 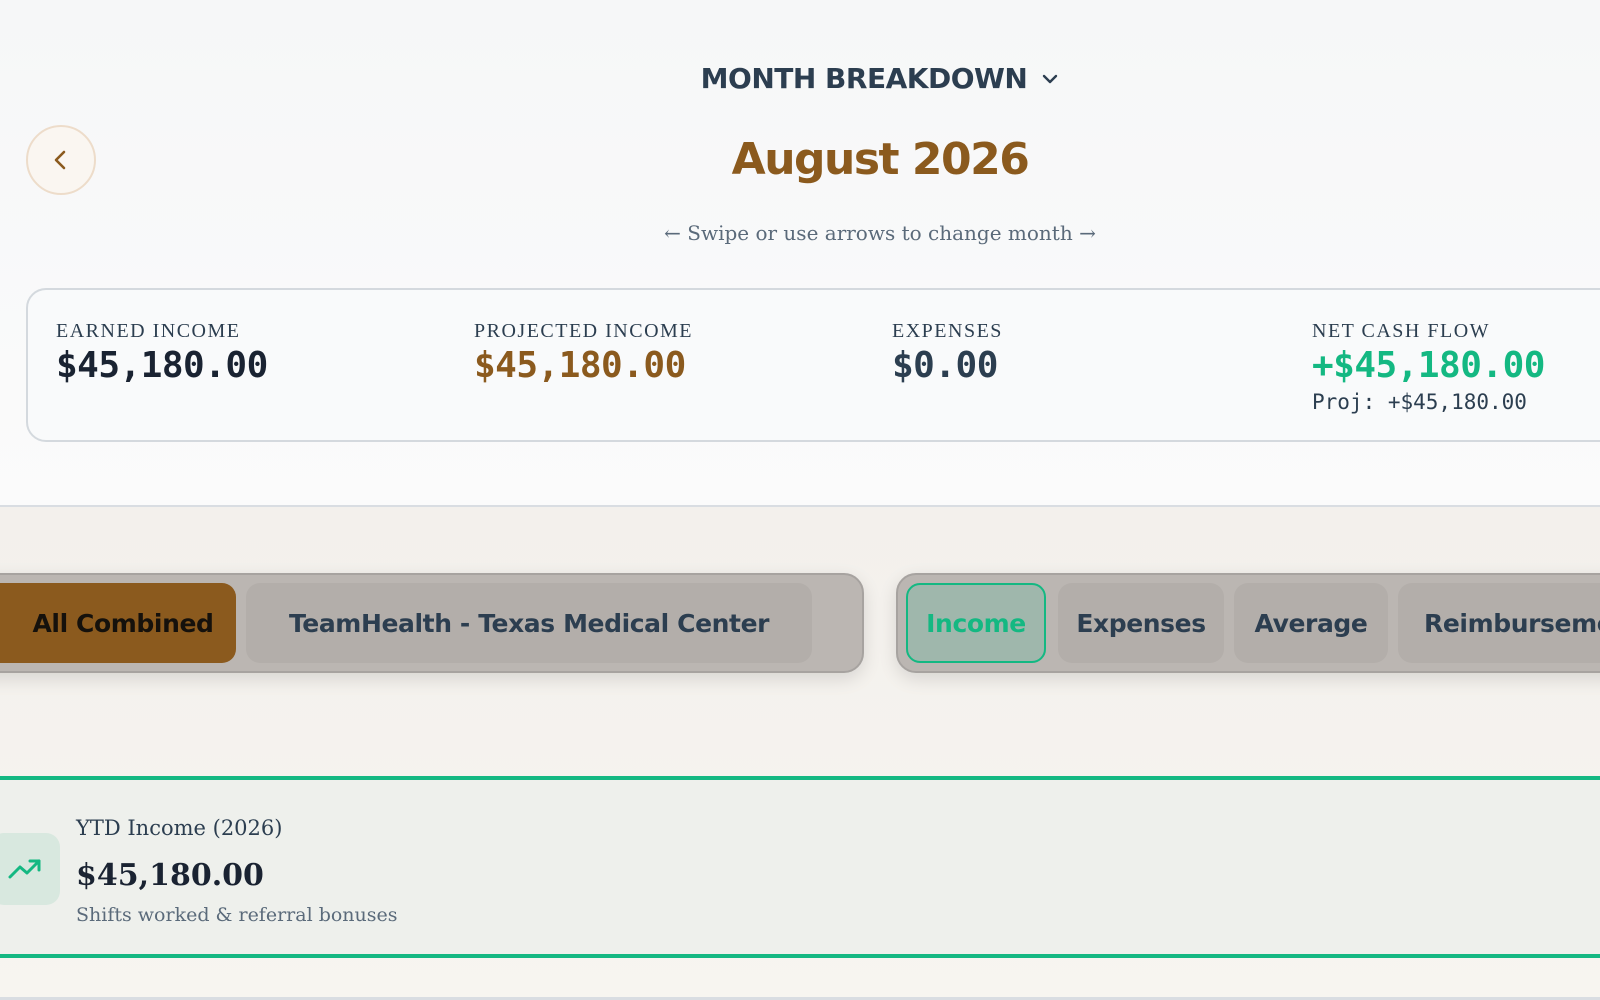 What do you see at coordinates (947, 331) in the screenshot?
I see `expenses-label: EXPENSES` at bounding box center [947, 331].